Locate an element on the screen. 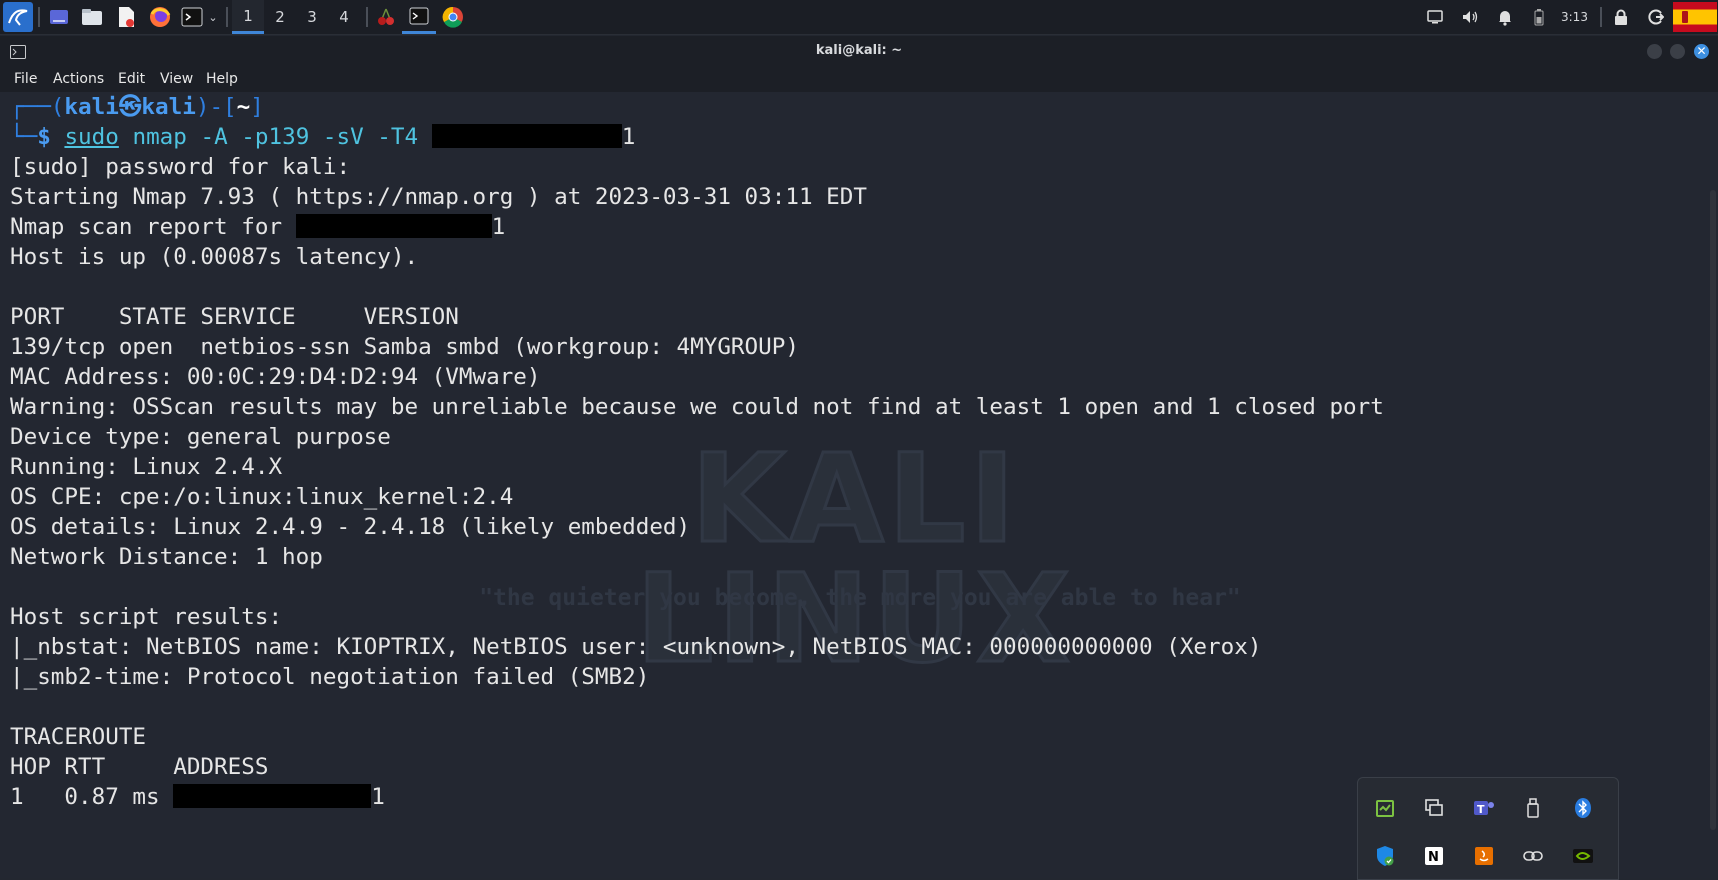 Image resolution: width=1718 pixels, height=880 pixels. taskbar: ⌄ 1 2 3 4 3:13 is located at coordinates (859, 17).